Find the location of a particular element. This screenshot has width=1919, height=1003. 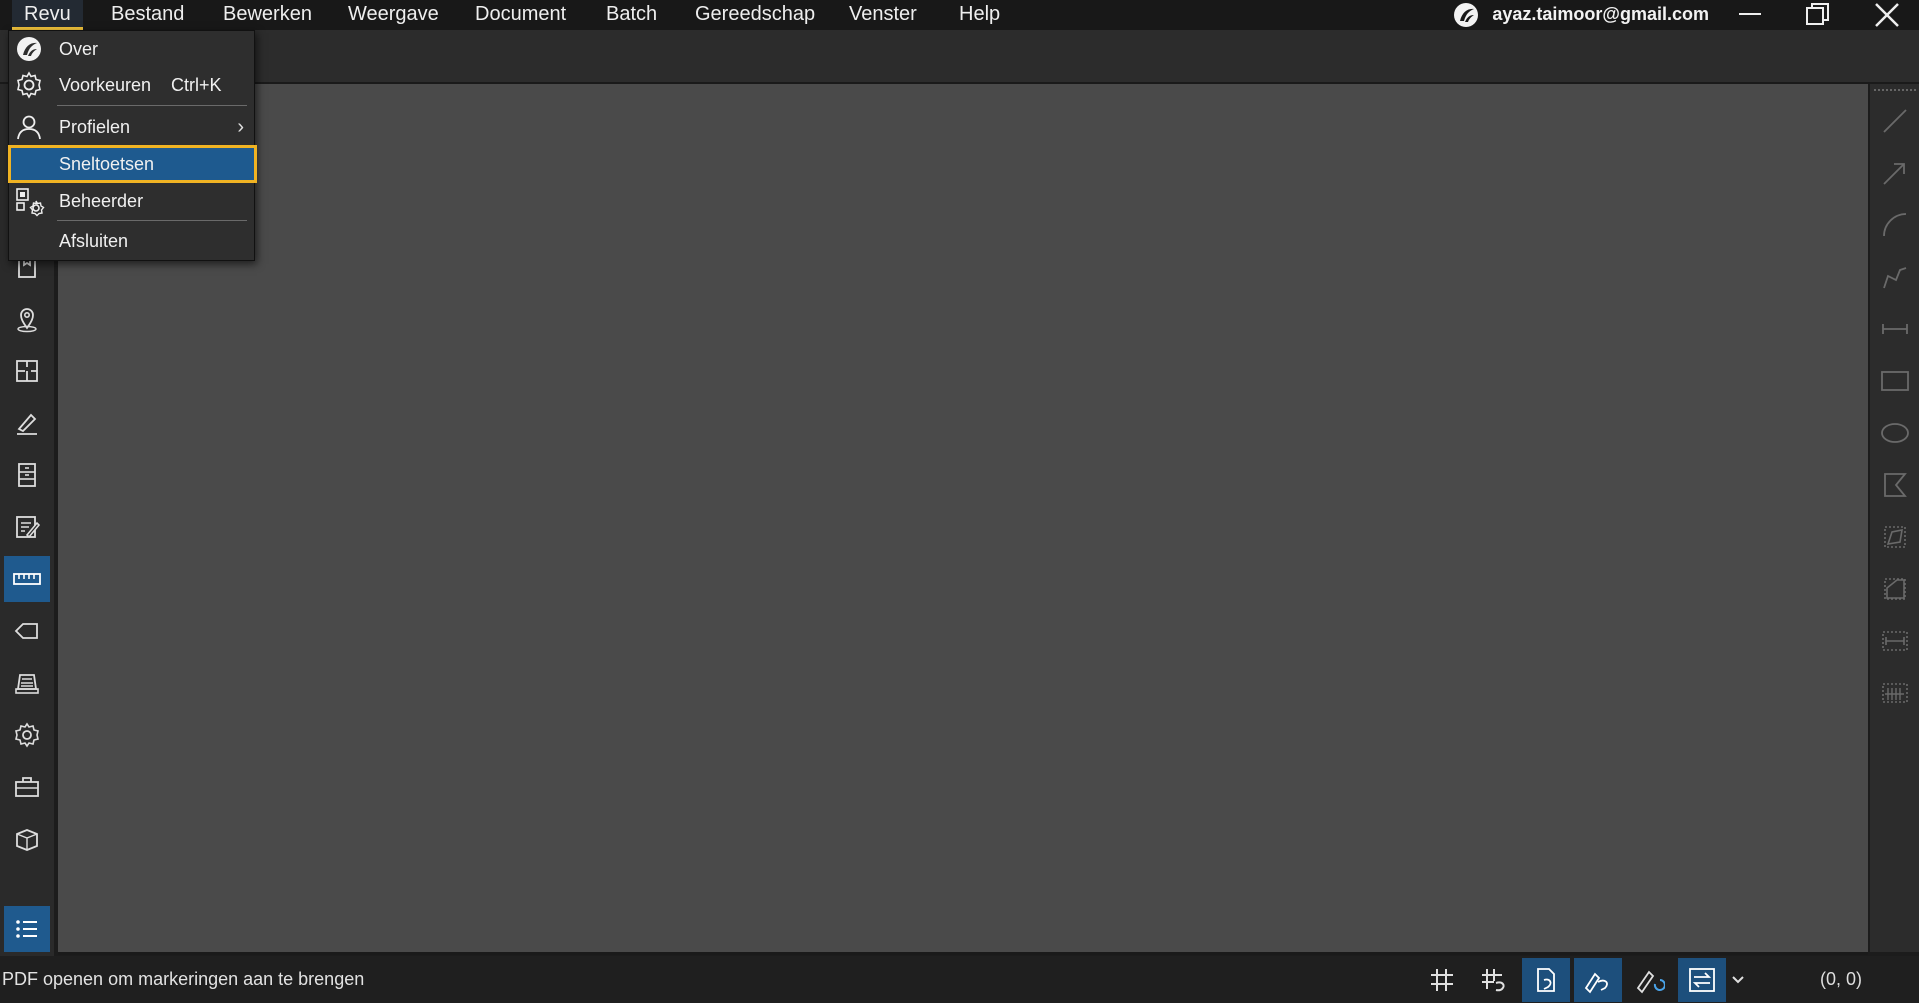

status-message: PDF openen om markeringen aan te brengen is located at coordinates (183, 979).